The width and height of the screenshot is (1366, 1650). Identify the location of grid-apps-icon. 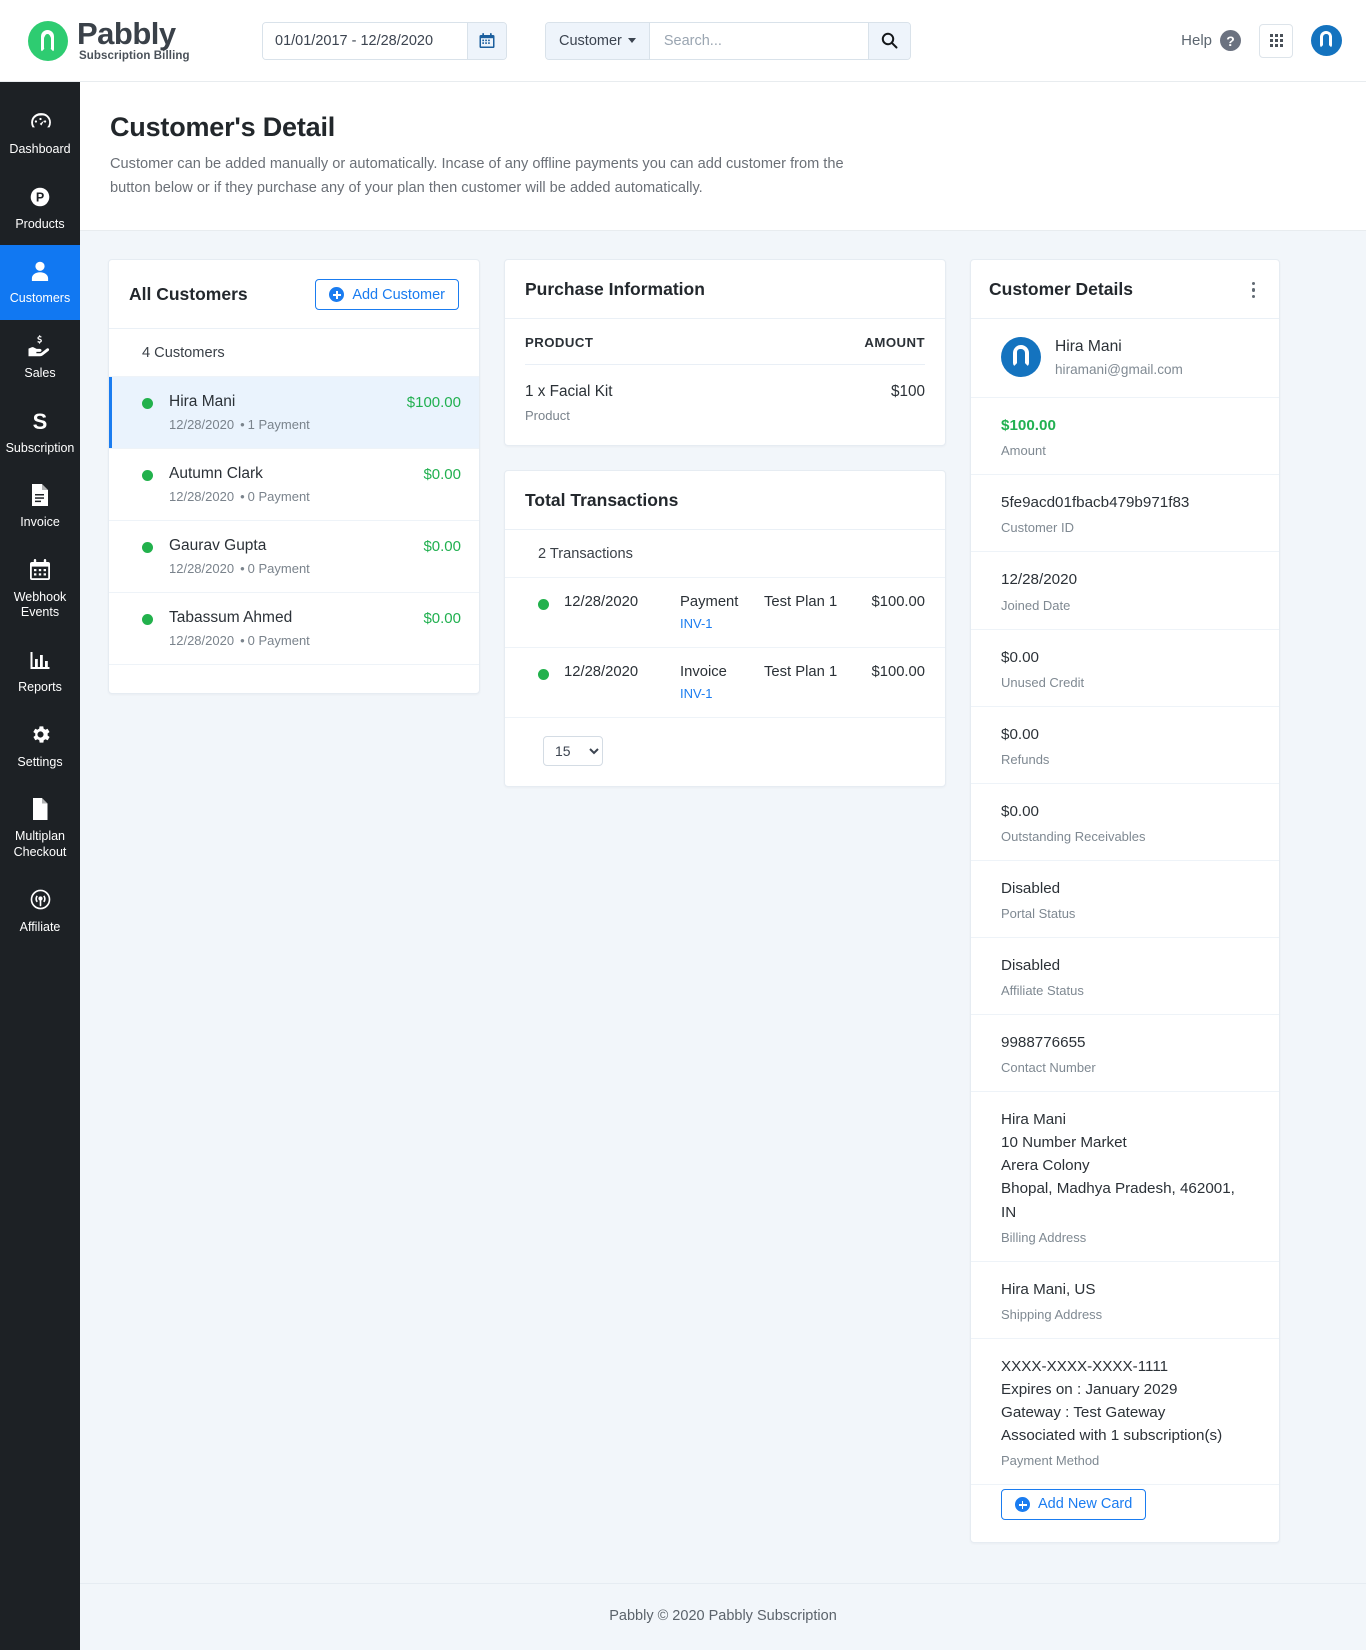
(1276, 40).